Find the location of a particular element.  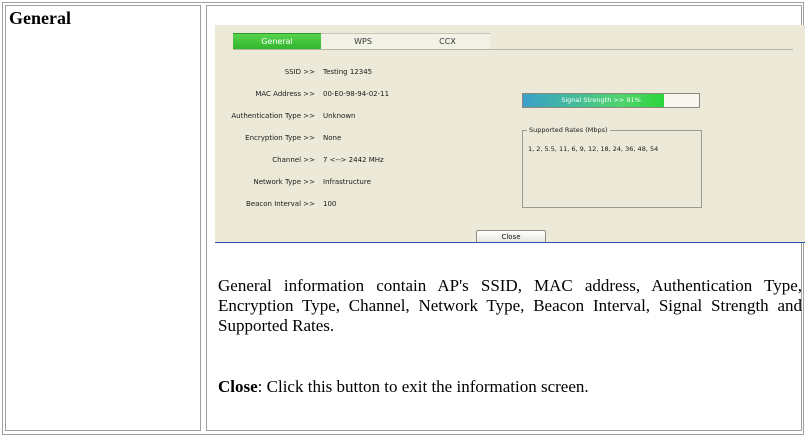

signal-strength-bar: Signal Strength >> 91% is located at coordinates (611, 100).